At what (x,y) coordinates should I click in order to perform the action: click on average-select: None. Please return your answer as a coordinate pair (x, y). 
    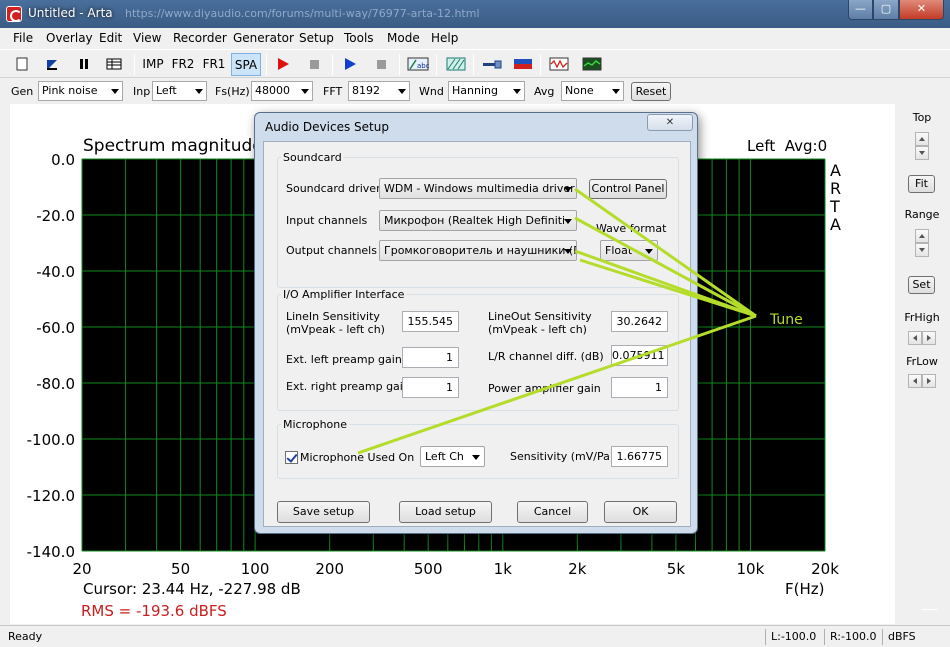
    Looking at the image, I should click on (592, 91).